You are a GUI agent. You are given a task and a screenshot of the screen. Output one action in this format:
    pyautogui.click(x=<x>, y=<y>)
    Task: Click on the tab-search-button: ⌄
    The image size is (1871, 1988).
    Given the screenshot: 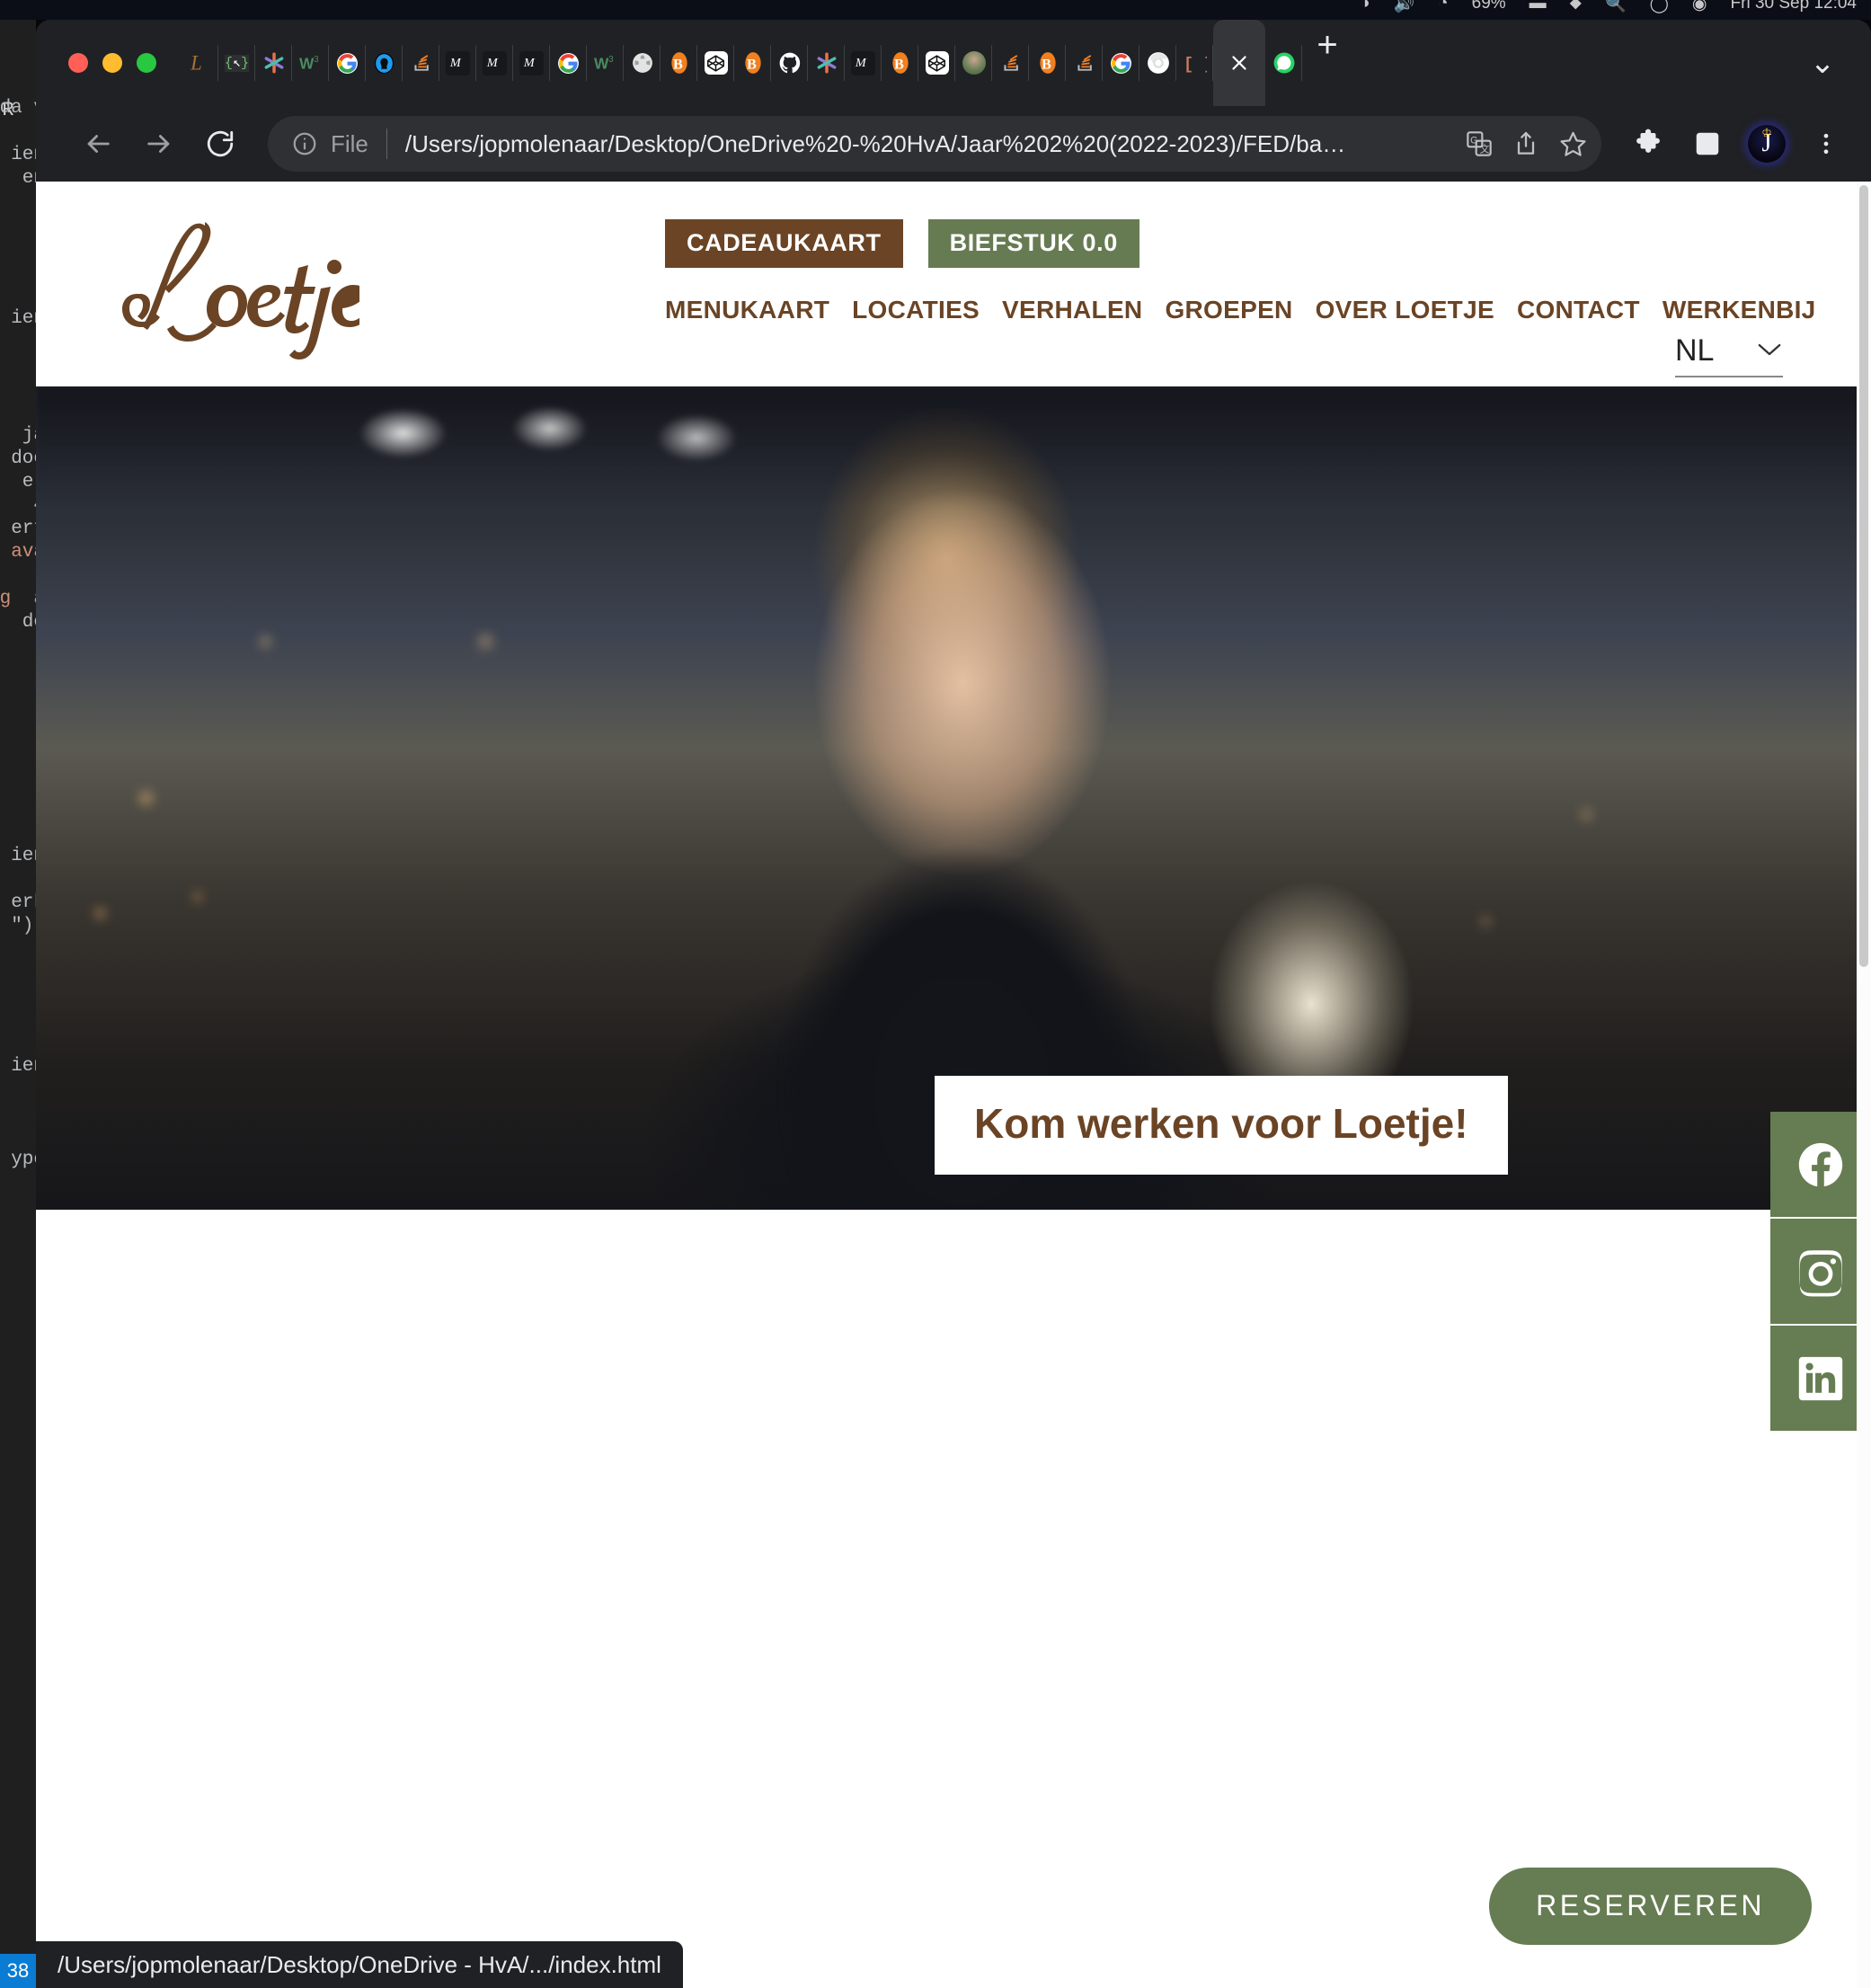 What is the action you would take?
    pyautogui.click(x=1822, y=63)
    